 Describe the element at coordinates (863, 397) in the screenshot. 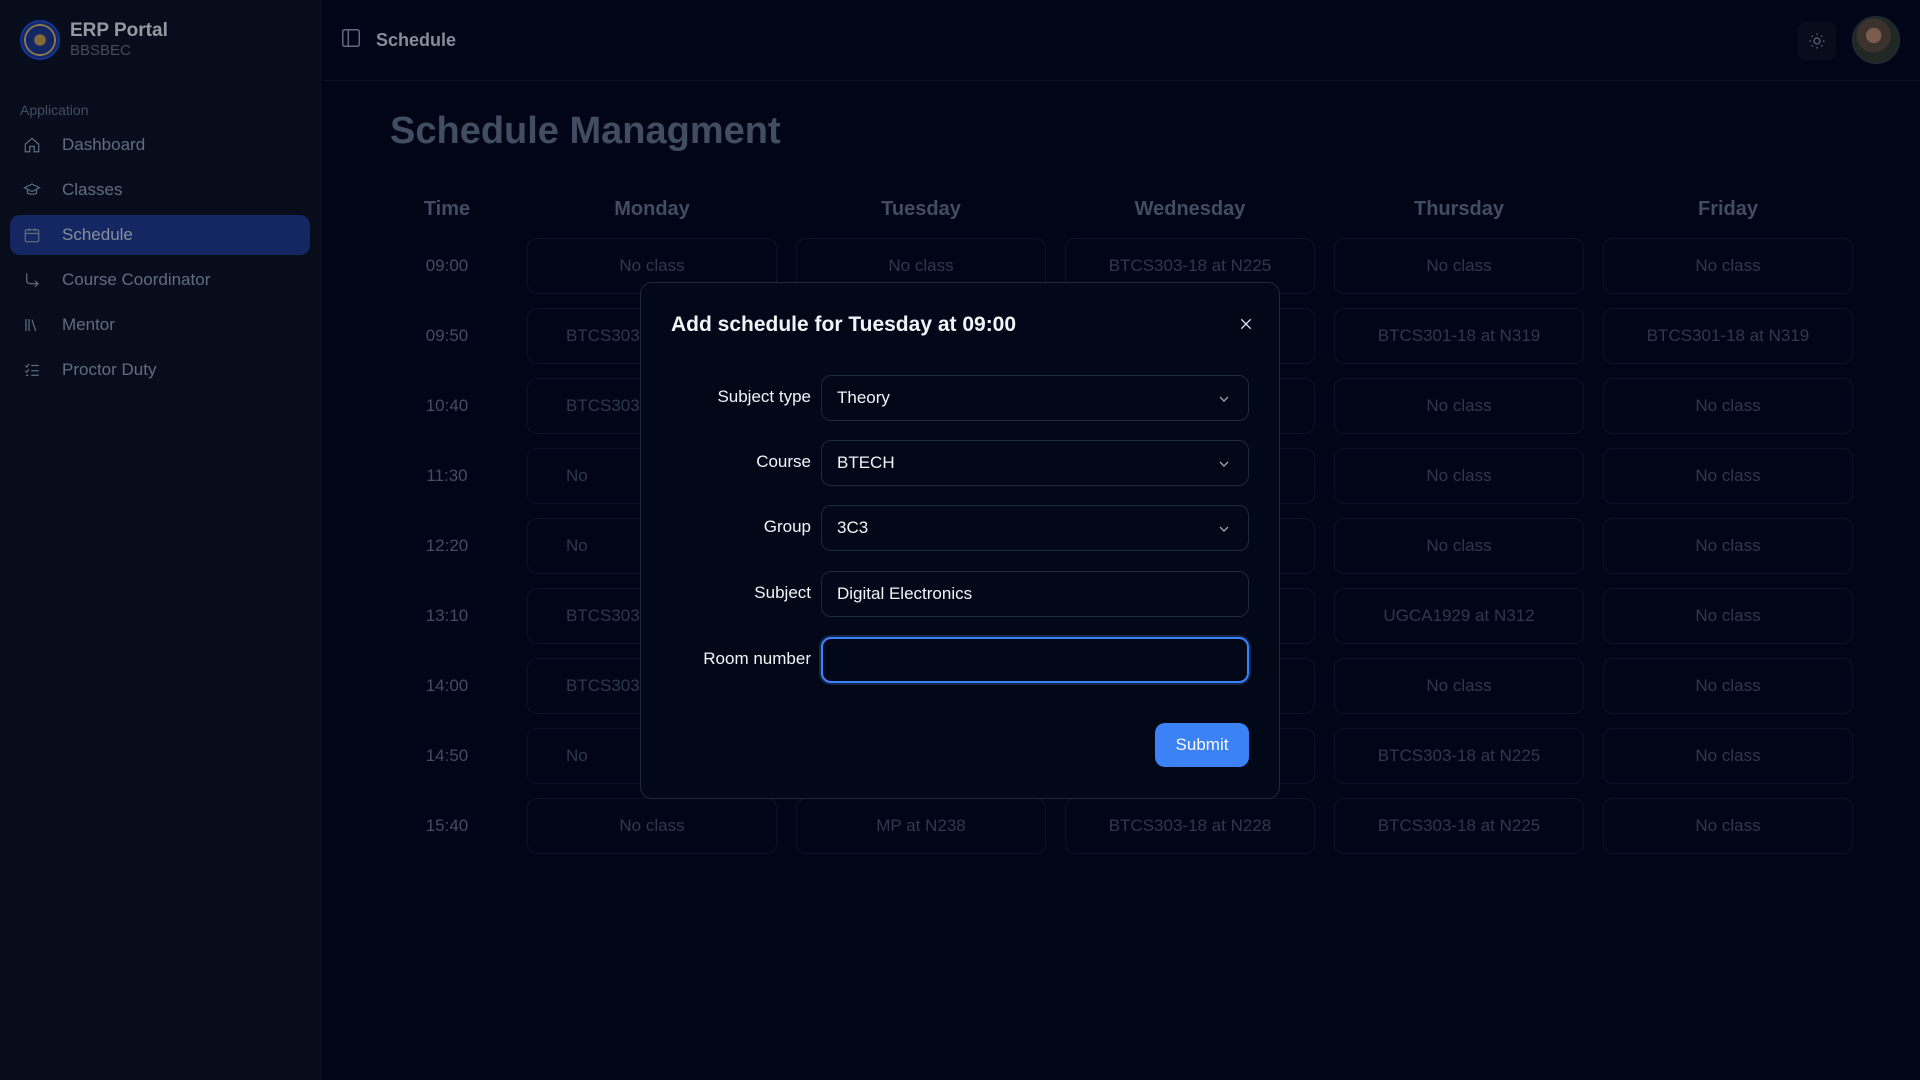

I see `subject-type-value: Theory` at that location.